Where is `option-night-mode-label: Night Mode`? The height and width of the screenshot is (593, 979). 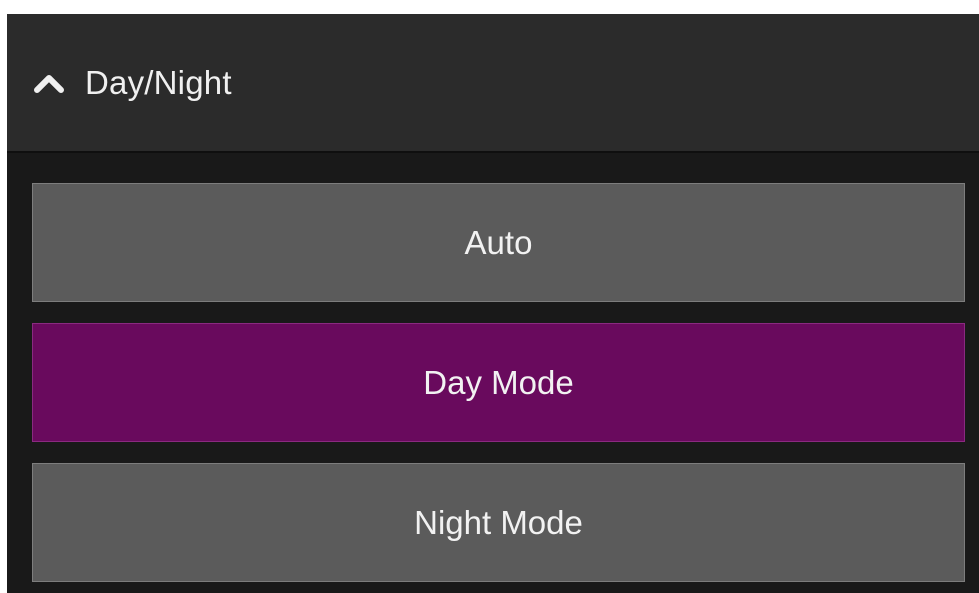
option-night-mode-label: Night Mode is located at coordinates (498, 522).